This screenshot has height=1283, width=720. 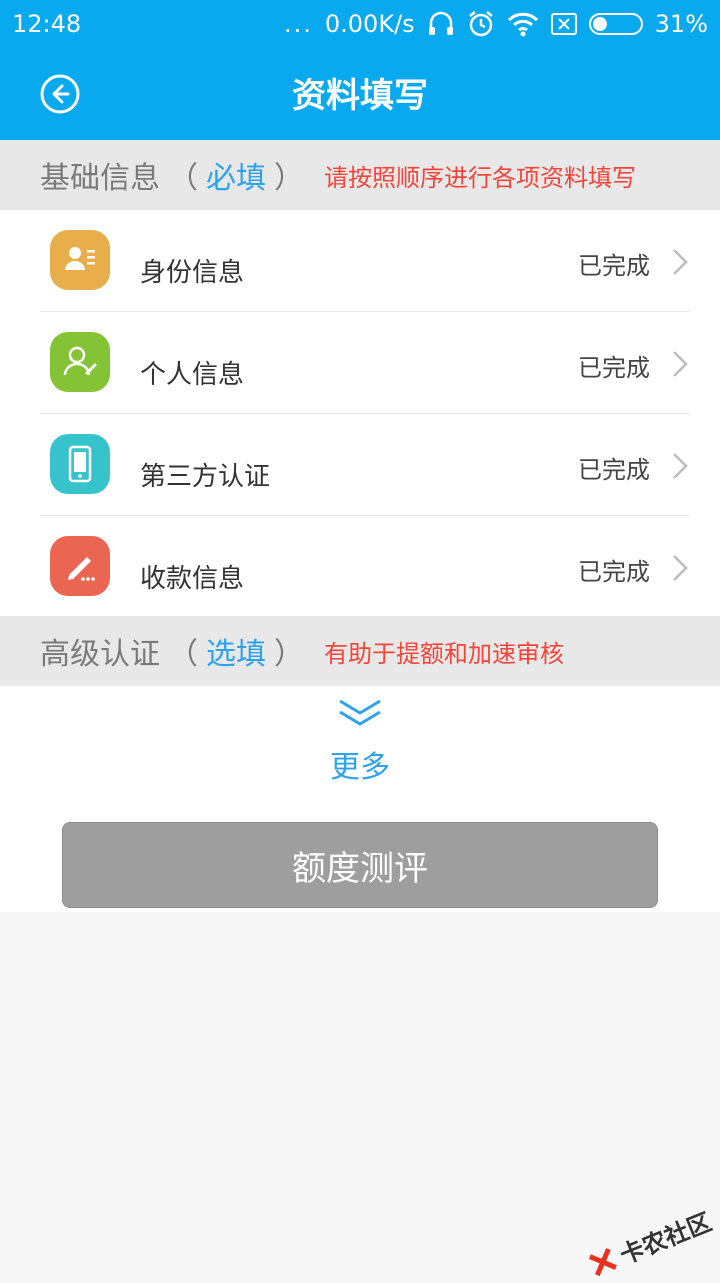 What do you see at coordinates (369, 24) in the screenshot?
I see `network-speed: 0.00K/s` at bounding box center [369, 24].